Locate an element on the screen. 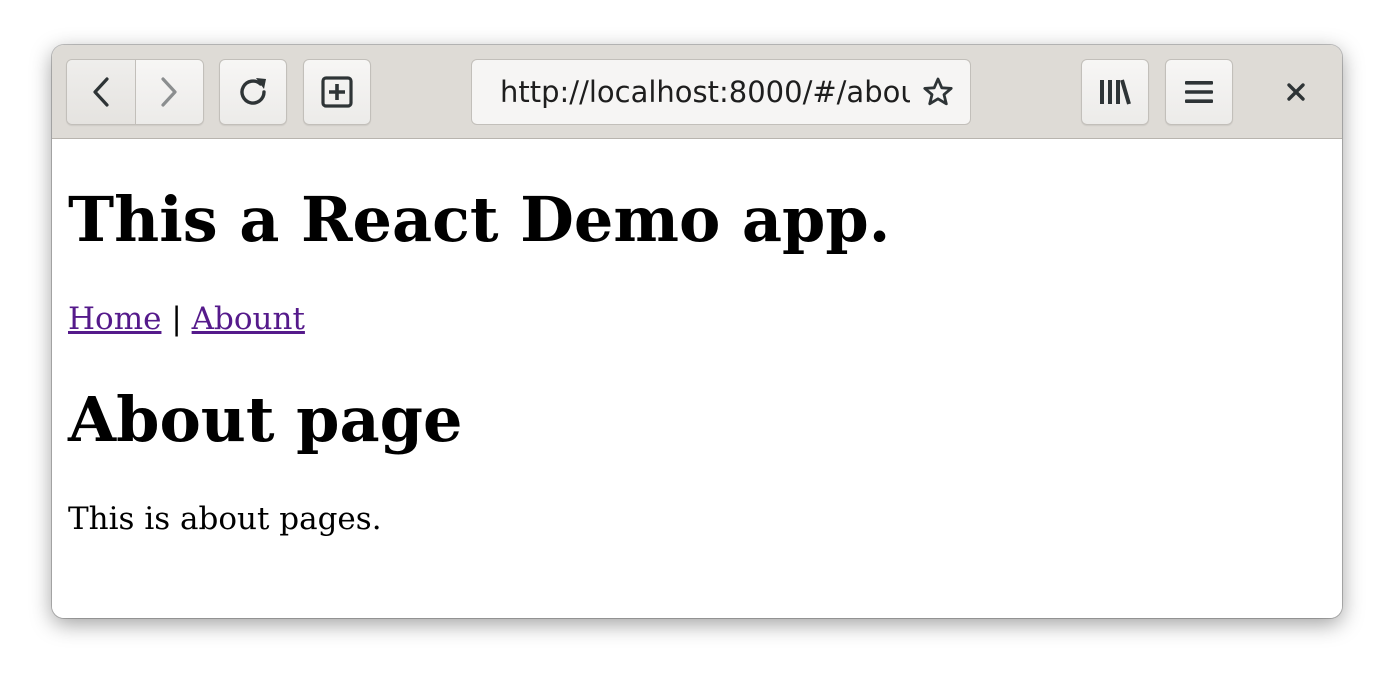 This screenshot has height=676, width=1394. close-icon is located at coordinates (1296, 92).